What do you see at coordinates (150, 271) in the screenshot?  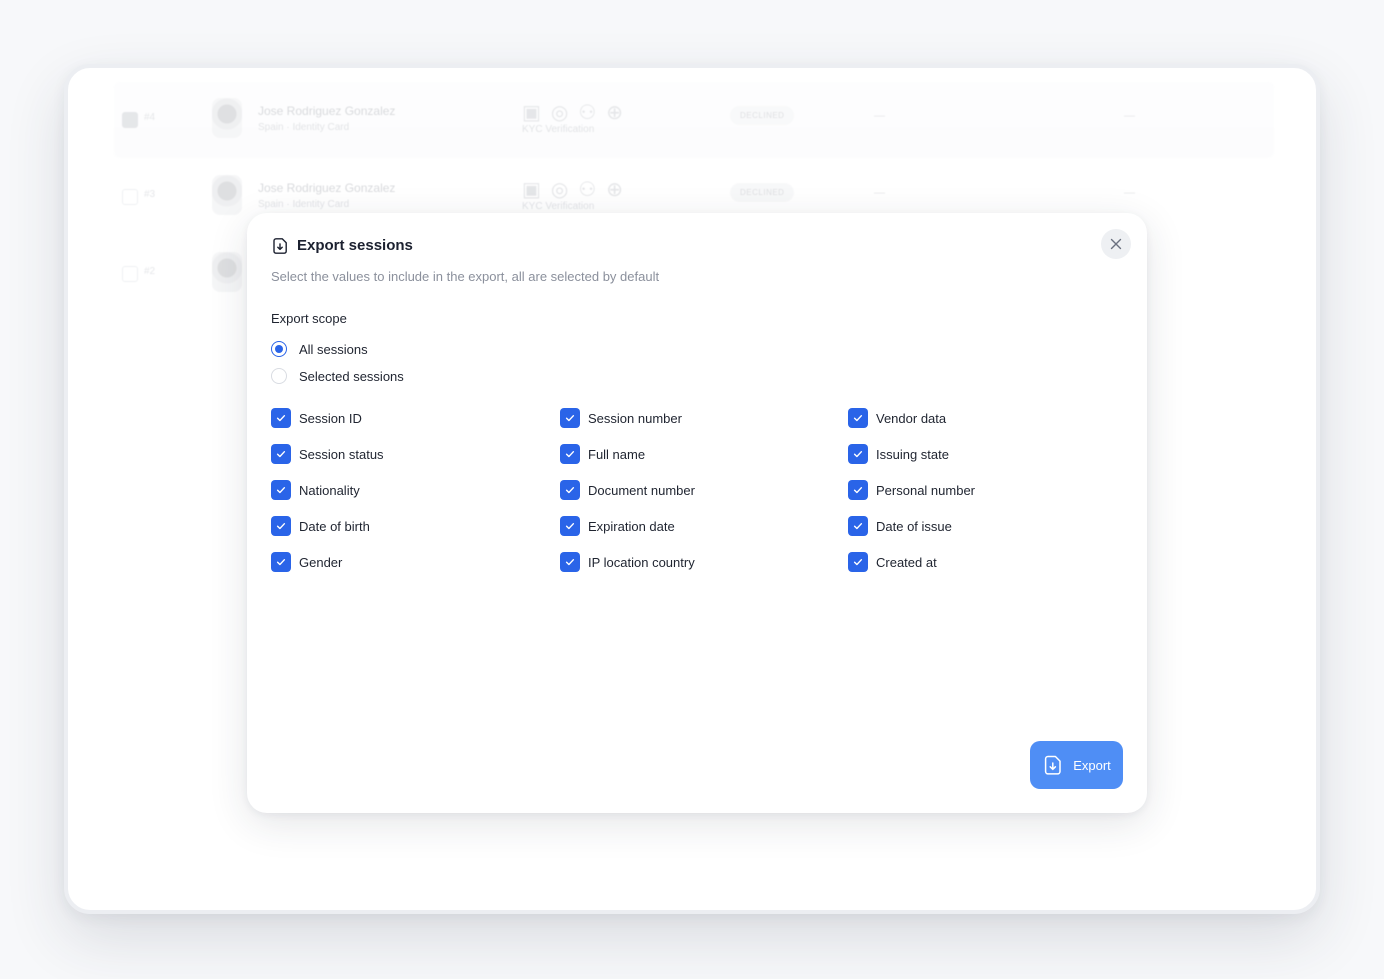 I see `row-number: #2` at bounding box center [150, 271].